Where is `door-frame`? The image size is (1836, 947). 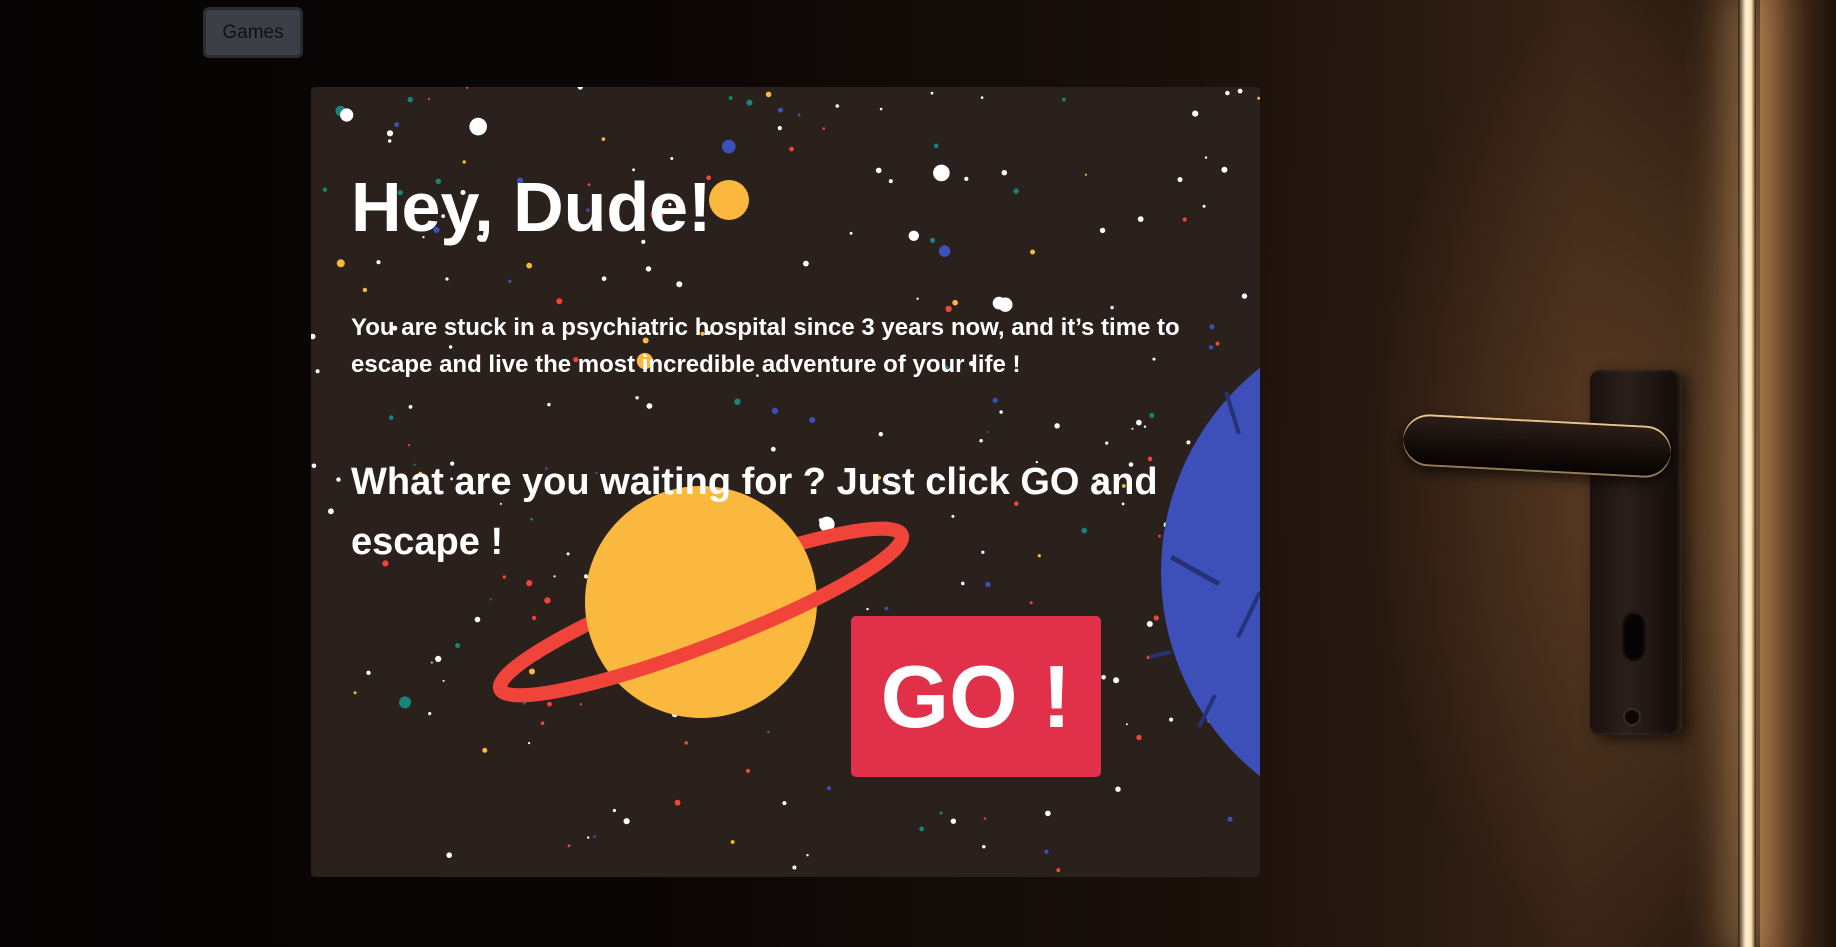 door-frame is located at coordinates (1798, 473).